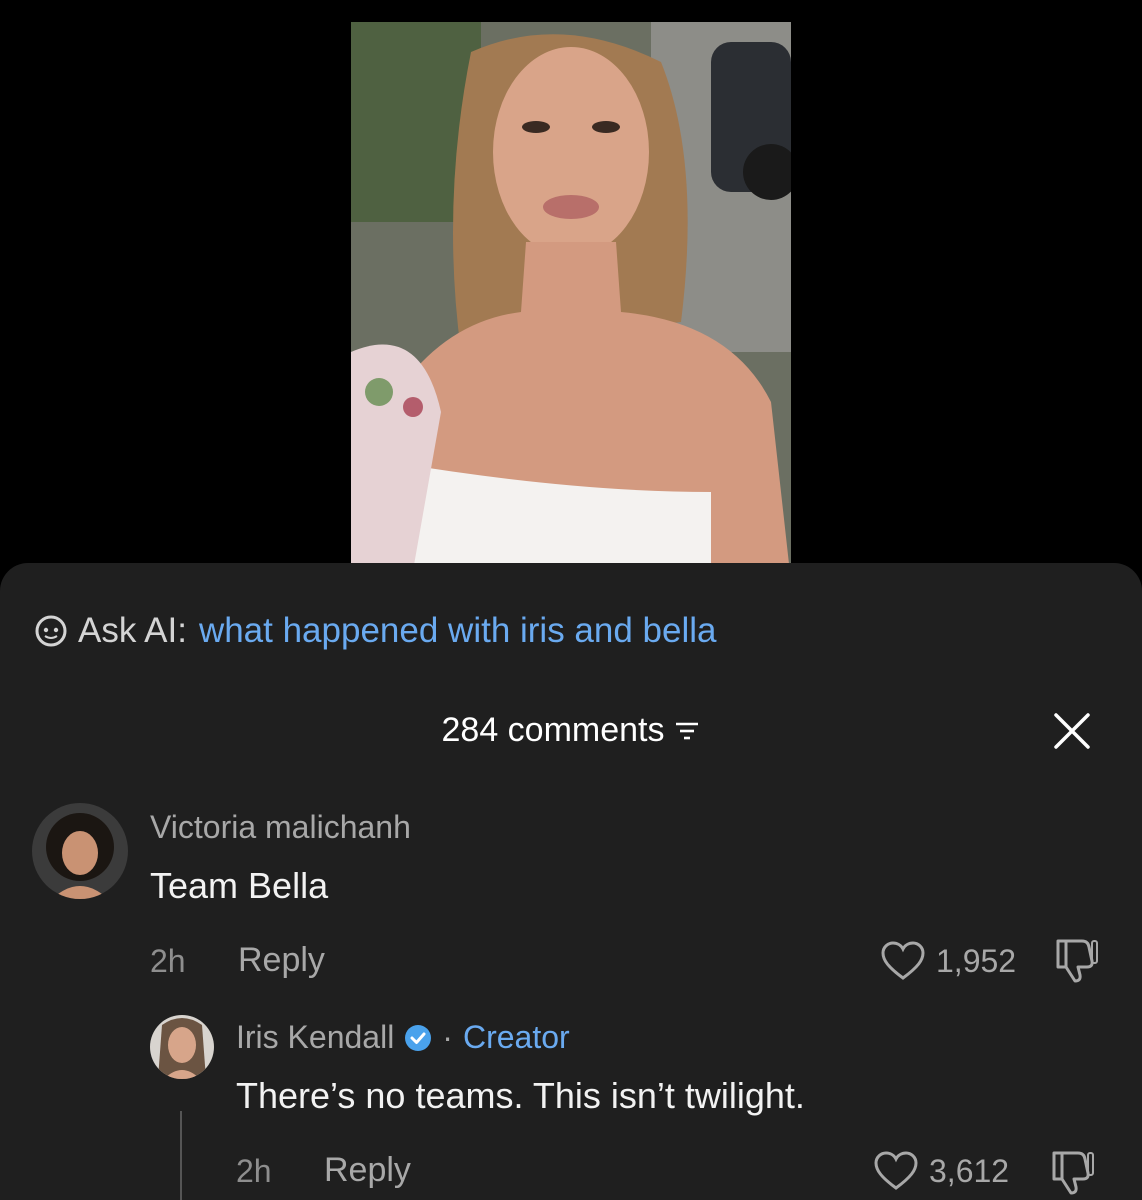 This screenshot has width=1142, height=1200. I want to click on creator-badge: Creator, so click(516, 1037).